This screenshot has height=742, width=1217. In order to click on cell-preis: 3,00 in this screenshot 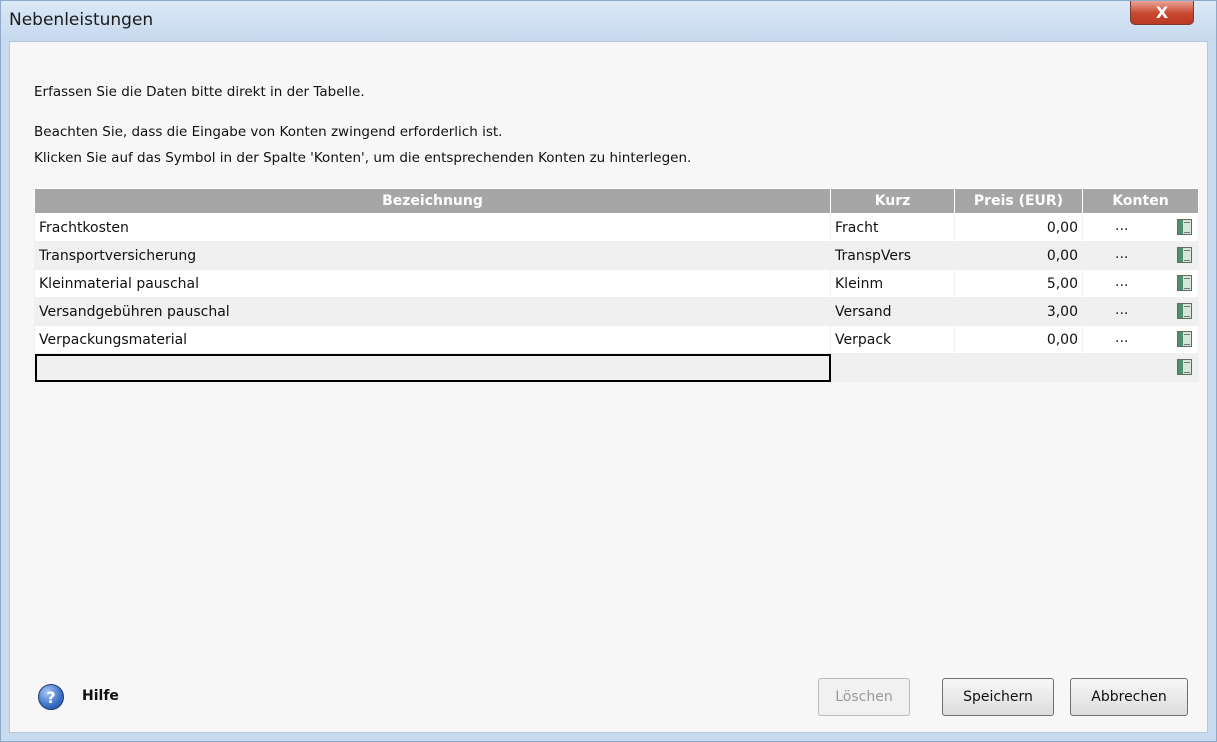, I will do `click(1018, 311)`.